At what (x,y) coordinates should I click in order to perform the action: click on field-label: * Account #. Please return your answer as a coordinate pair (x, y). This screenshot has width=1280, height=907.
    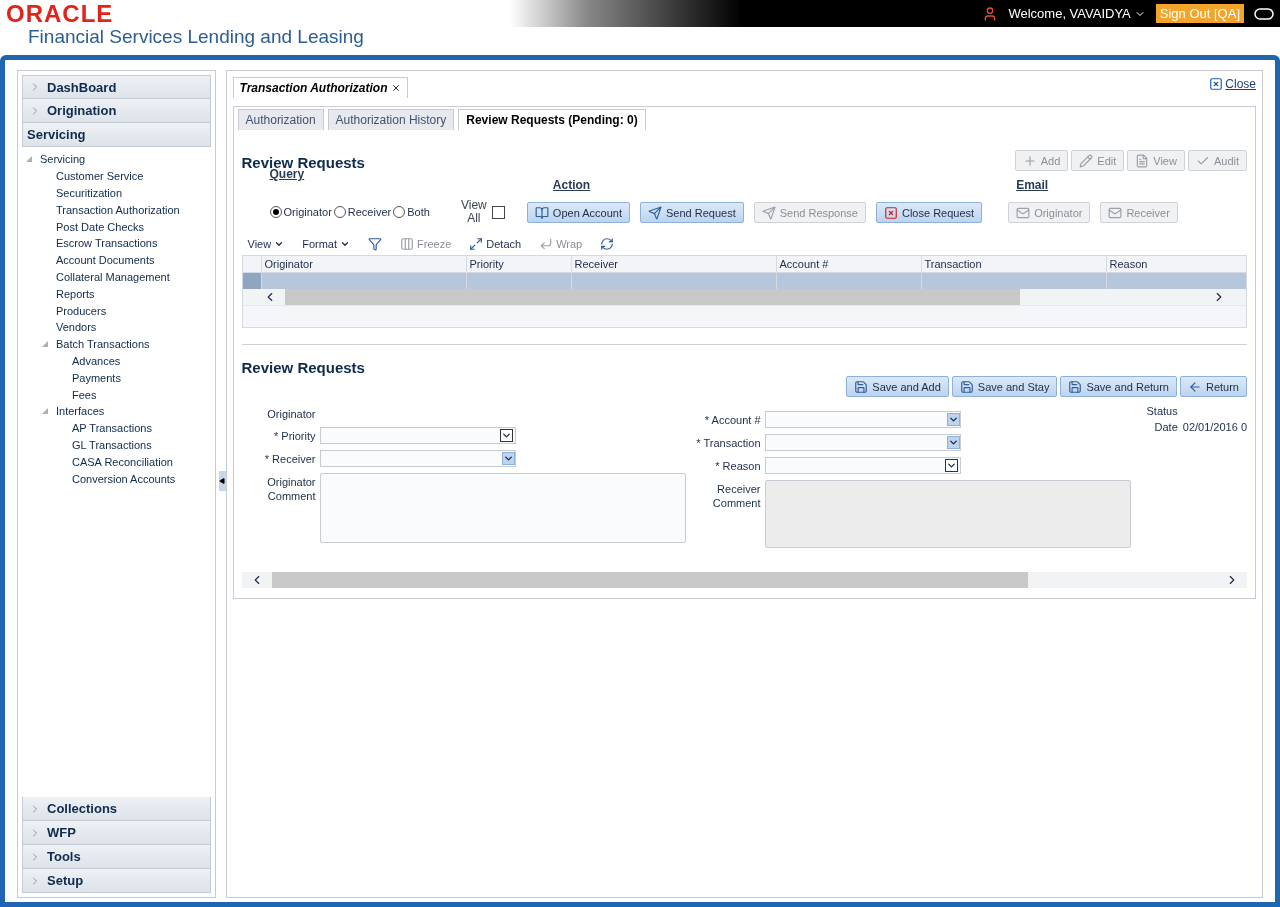
    Looking at the image, I should click on (732, 420).